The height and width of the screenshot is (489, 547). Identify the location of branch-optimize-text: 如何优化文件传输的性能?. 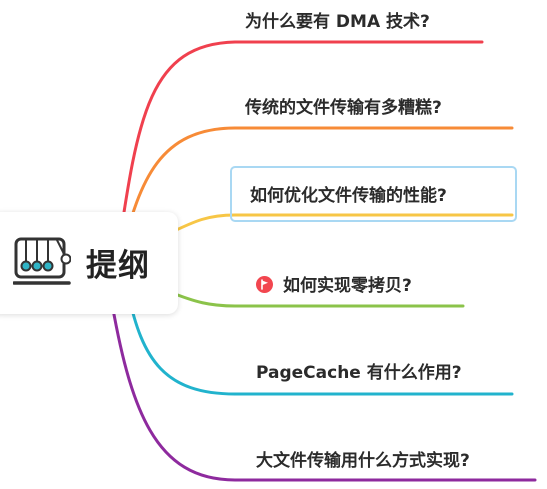
(348, 196).